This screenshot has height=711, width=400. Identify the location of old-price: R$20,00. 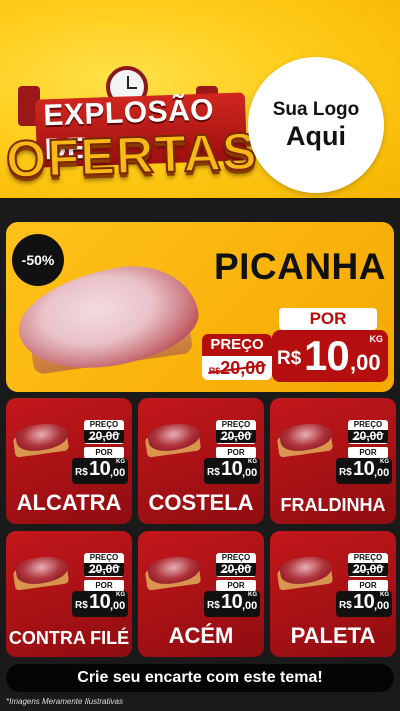
(237, 368).